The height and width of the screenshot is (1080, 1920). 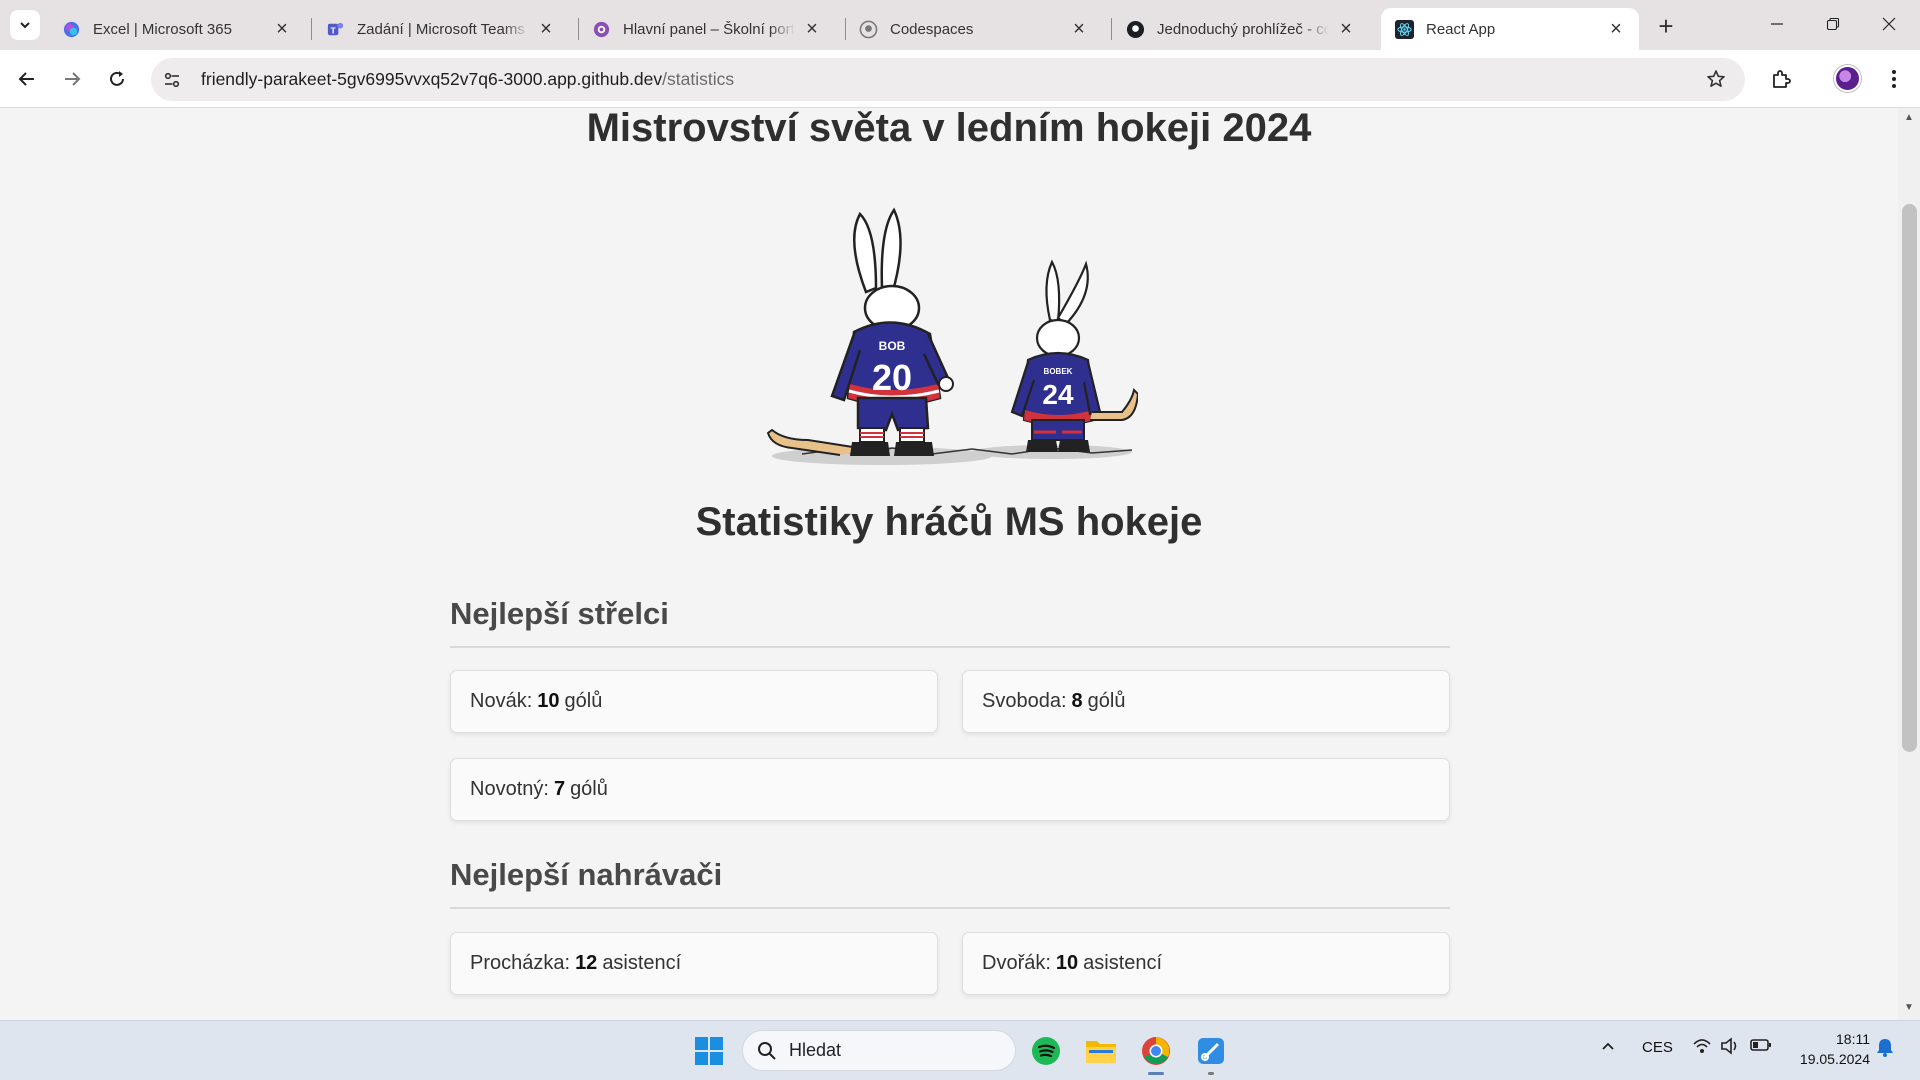 I want to click on site-info-button, so click(x=172, y=80).